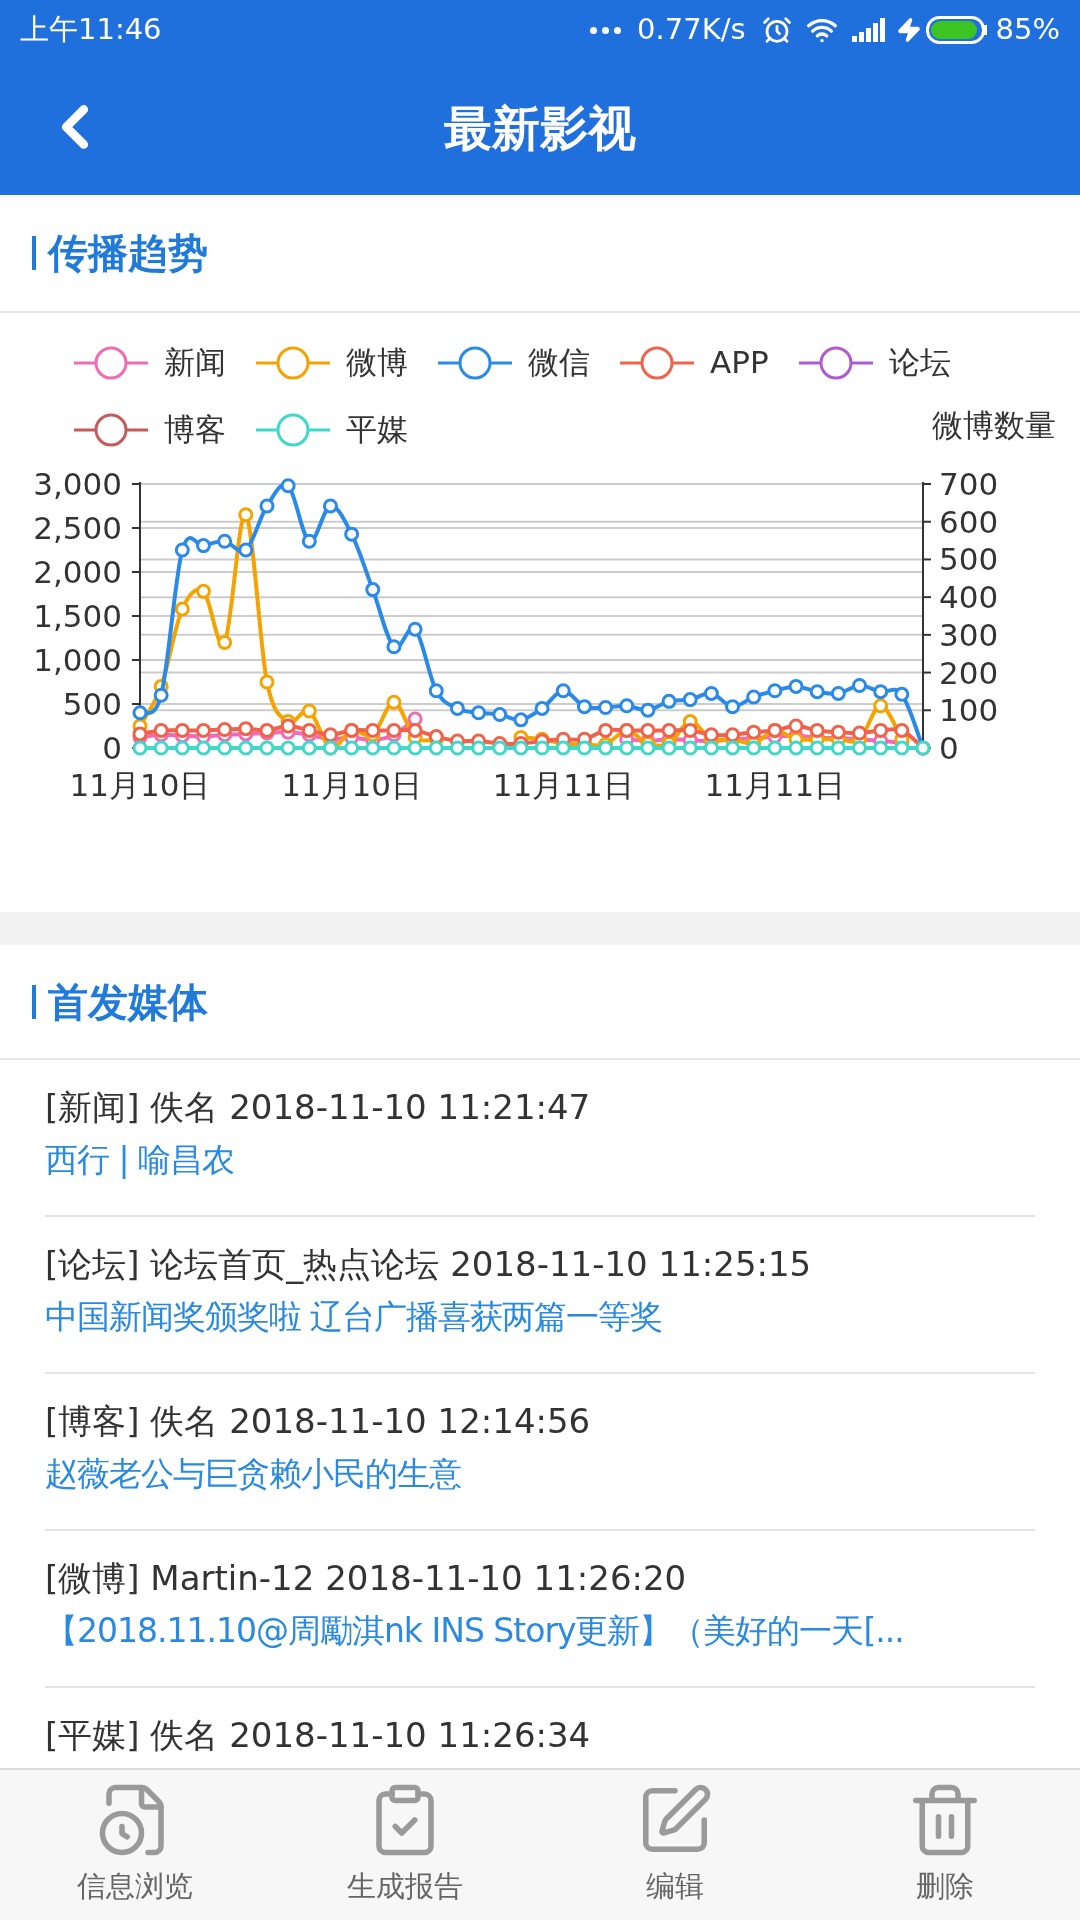 The height and width of the screenshot is (1920, 1080). Describe the element at coordinates (969, 672) in the screenshot. I see `axis-tick-label: 200` at that location.